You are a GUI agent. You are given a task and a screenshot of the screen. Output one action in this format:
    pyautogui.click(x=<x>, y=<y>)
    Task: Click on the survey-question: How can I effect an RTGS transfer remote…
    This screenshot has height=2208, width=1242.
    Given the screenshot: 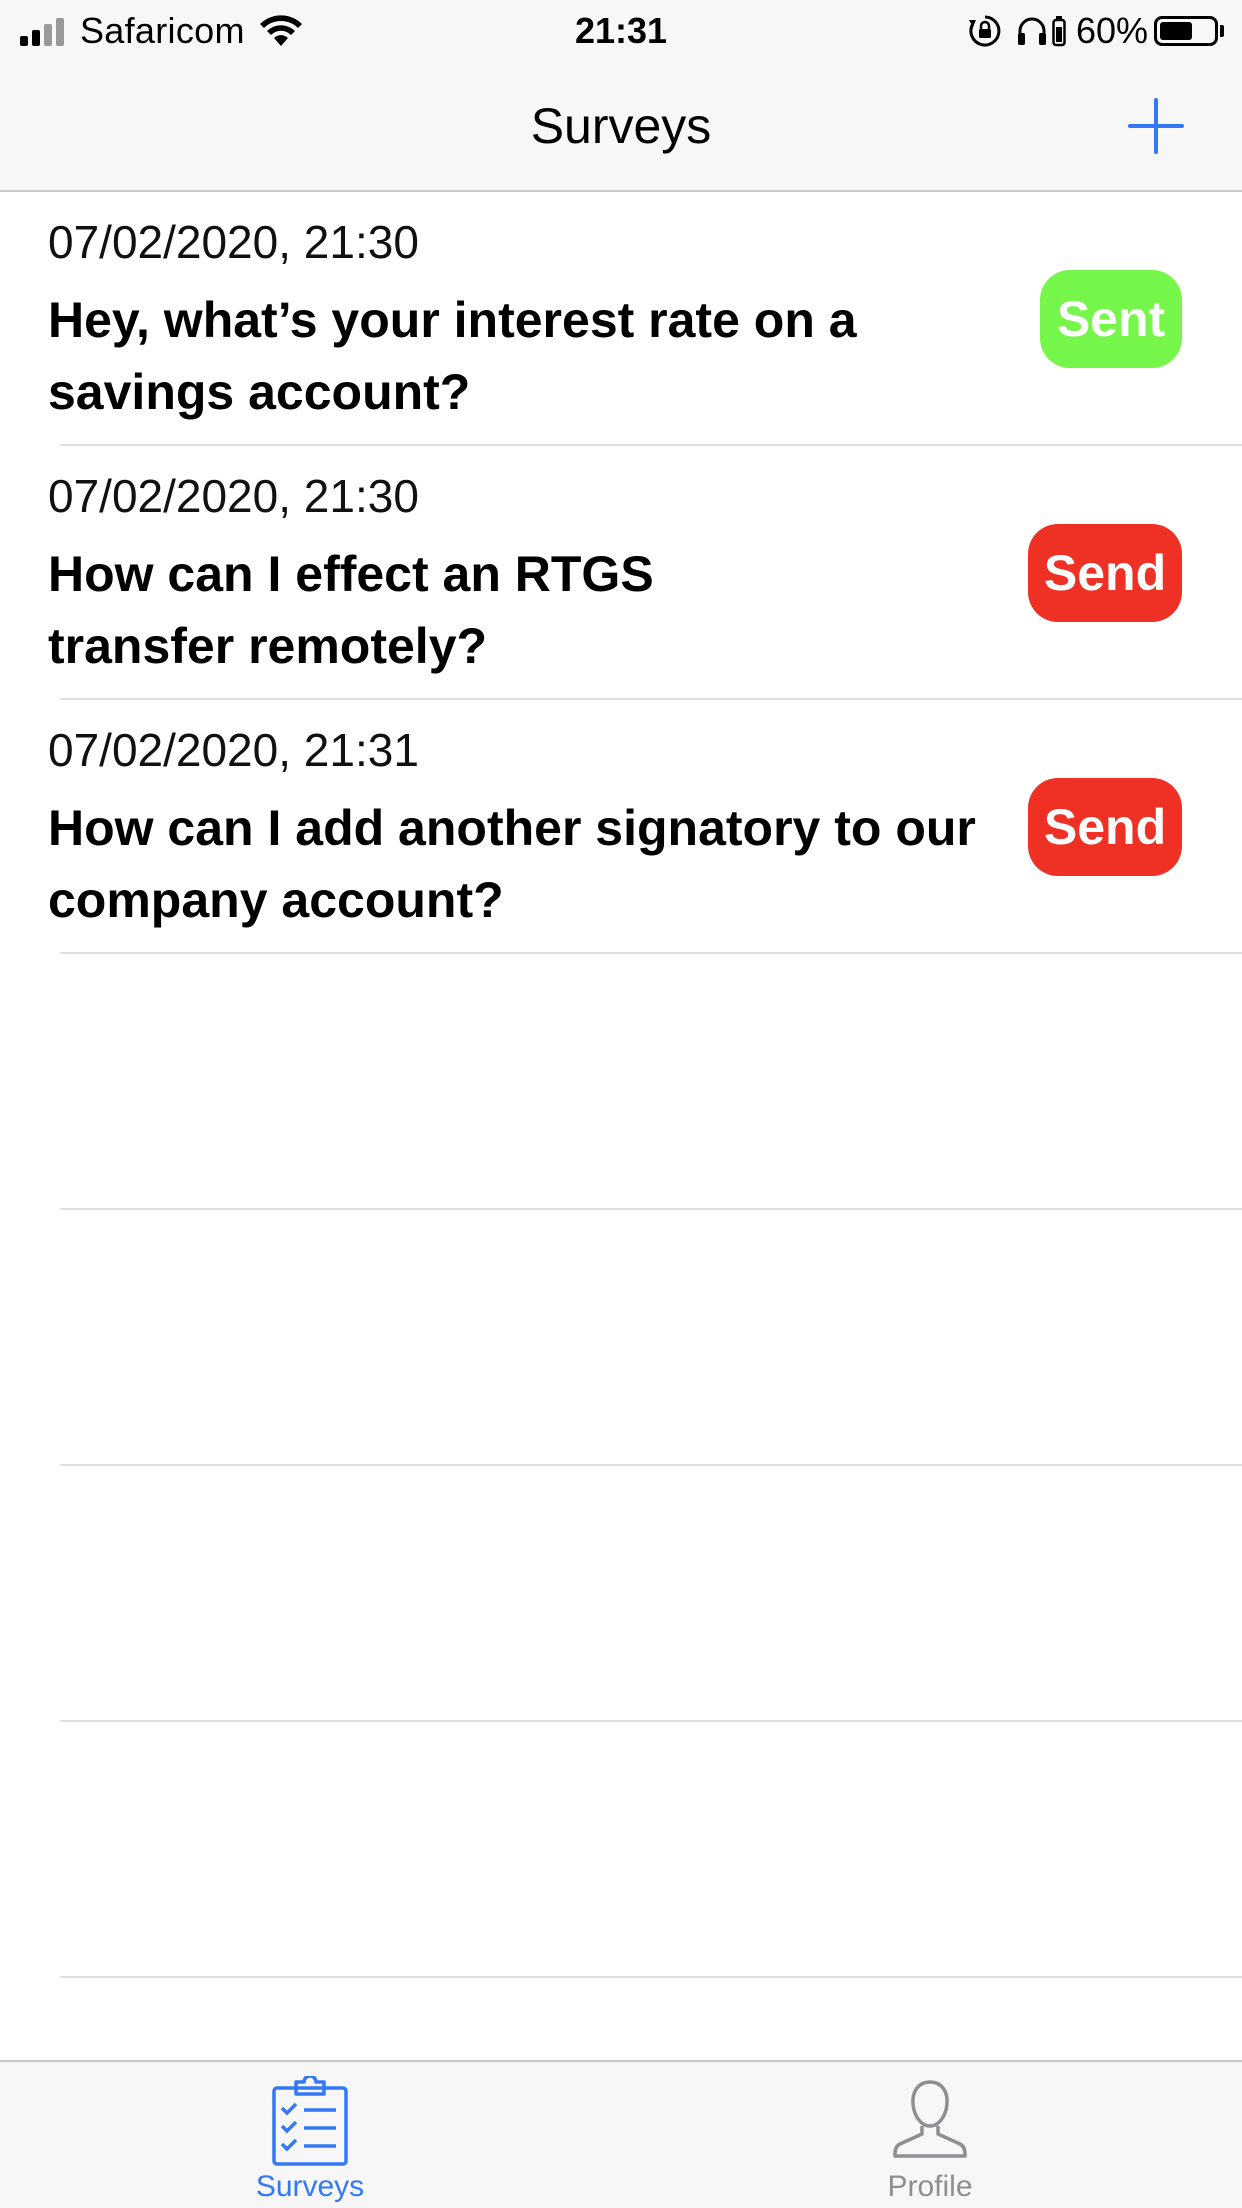 What is the action you would take?
    pyautogui.click(x=351, y=610)
    